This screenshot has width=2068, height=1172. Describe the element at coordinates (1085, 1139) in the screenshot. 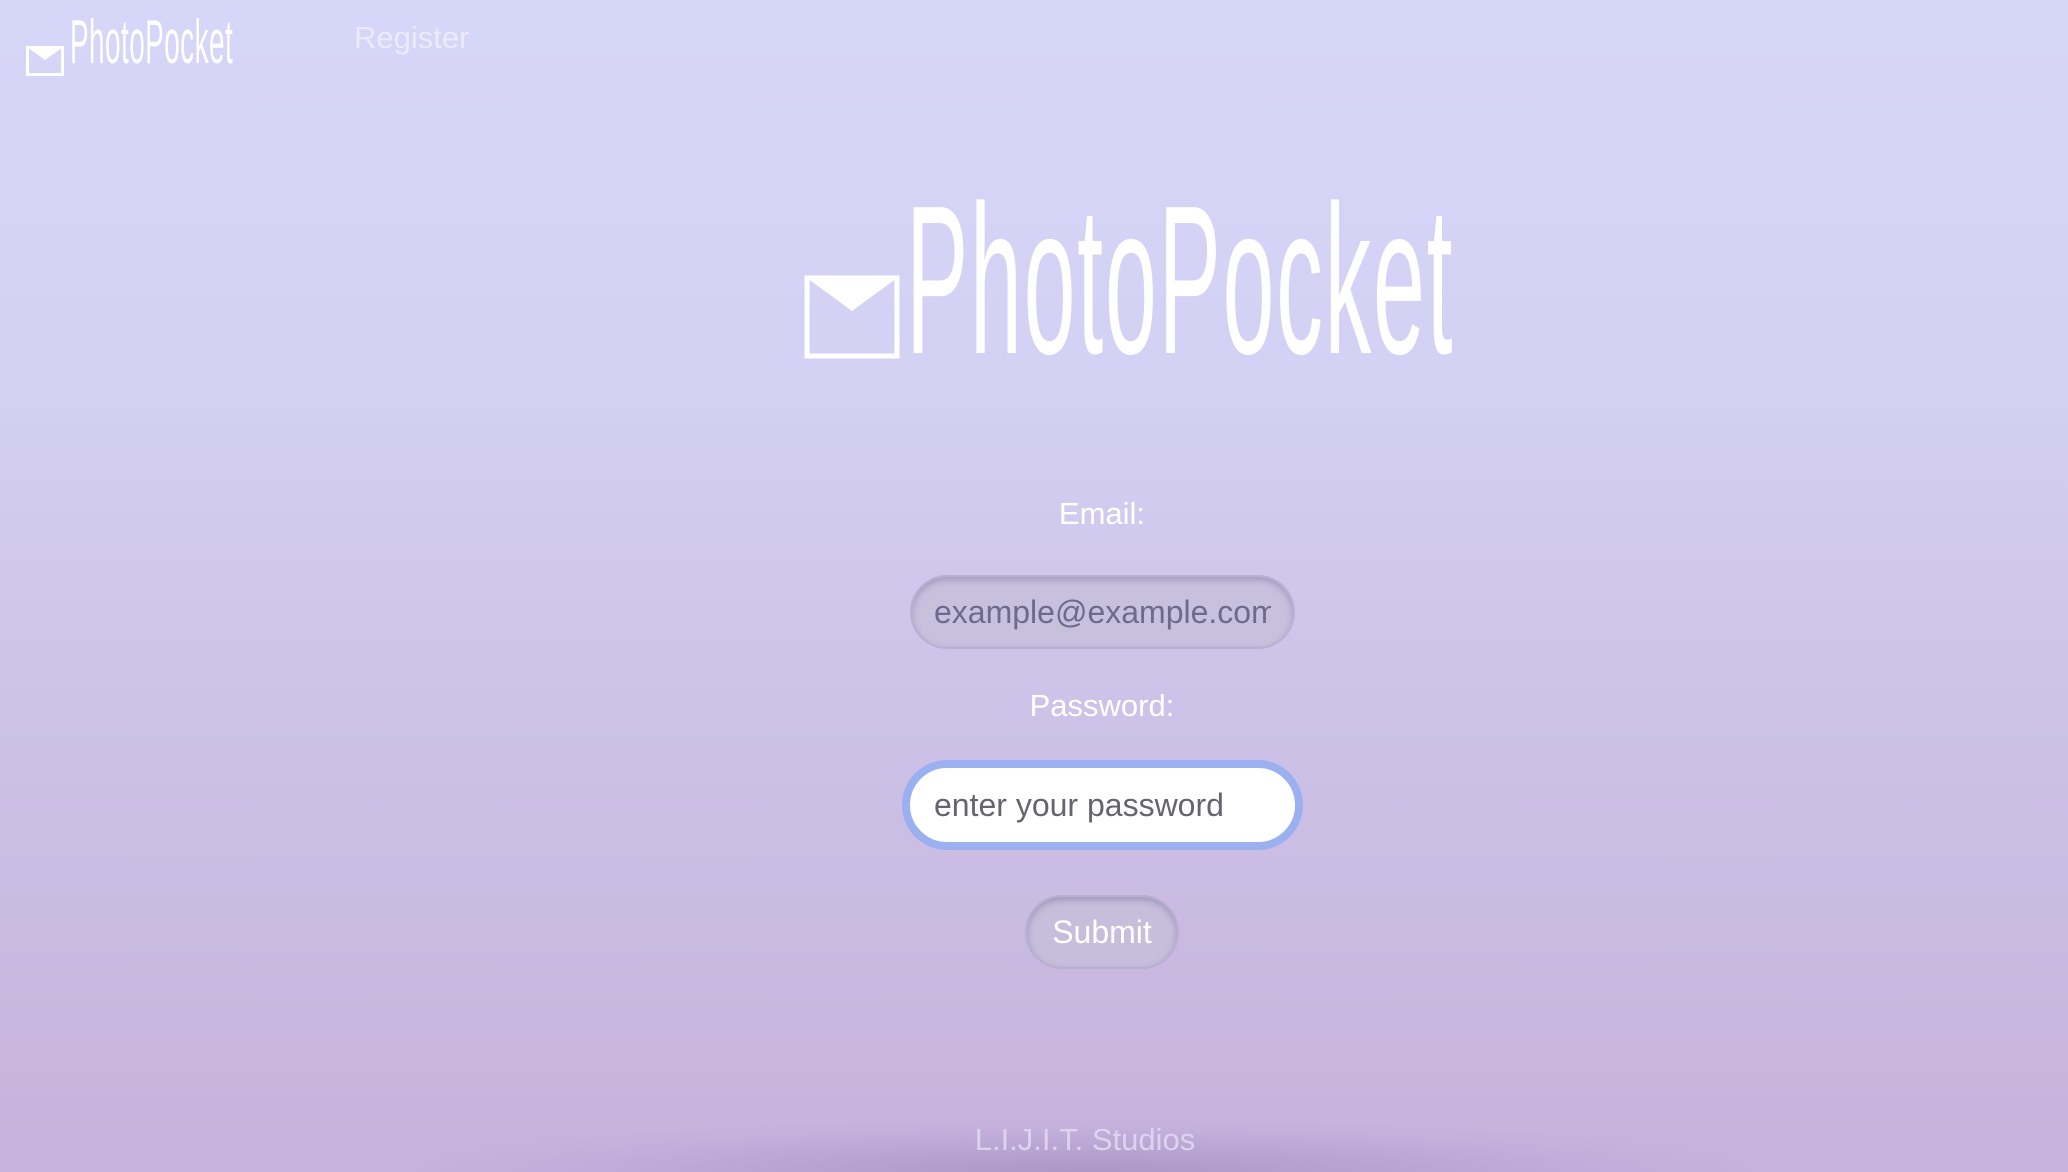

I see `footer-text: L.I.J.I.T. Studios` at that location.